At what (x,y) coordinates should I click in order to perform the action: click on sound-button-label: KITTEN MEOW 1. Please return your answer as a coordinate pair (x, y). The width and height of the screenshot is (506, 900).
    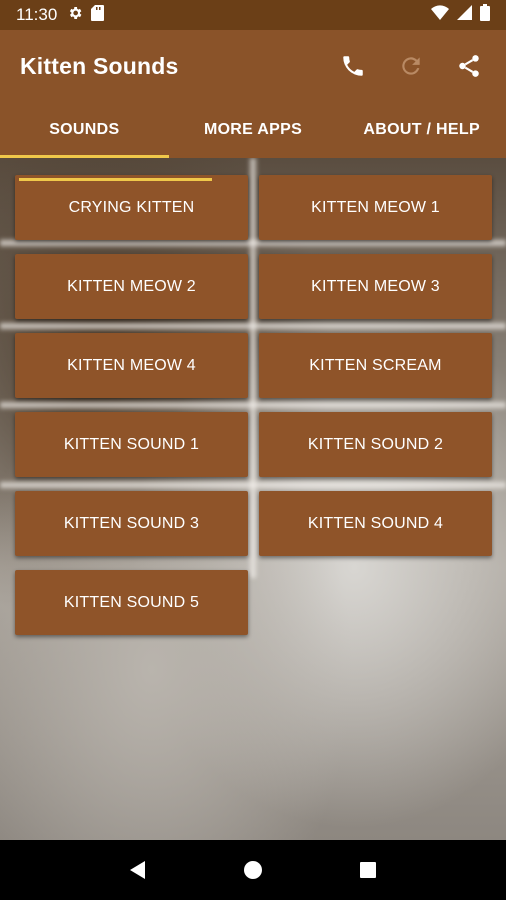
    Looking at the image, I should click on (375, 207).